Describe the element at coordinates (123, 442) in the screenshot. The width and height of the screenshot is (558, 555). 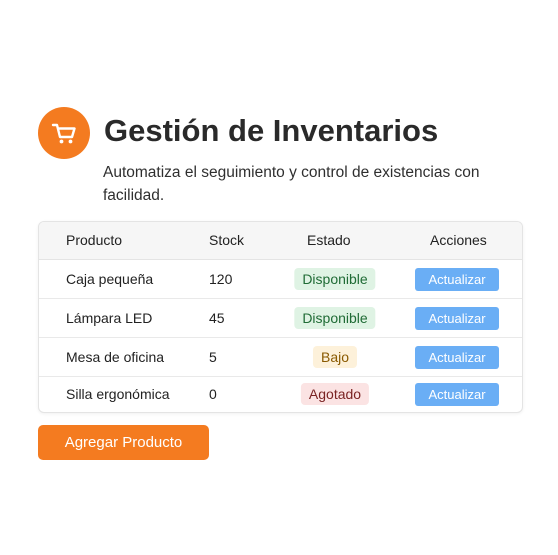
I see `add-product-button: Agregar Producto` at that location.